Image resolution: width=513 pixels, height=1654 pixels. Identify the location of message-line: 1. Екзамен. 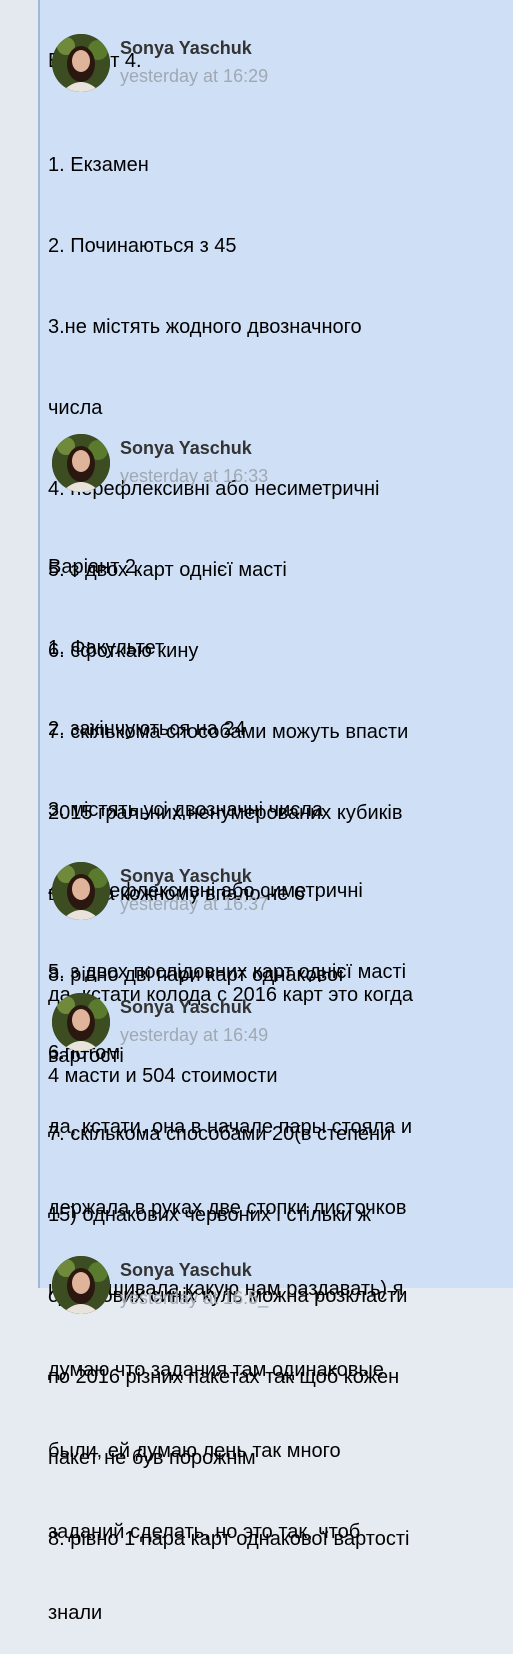
(98, 165).